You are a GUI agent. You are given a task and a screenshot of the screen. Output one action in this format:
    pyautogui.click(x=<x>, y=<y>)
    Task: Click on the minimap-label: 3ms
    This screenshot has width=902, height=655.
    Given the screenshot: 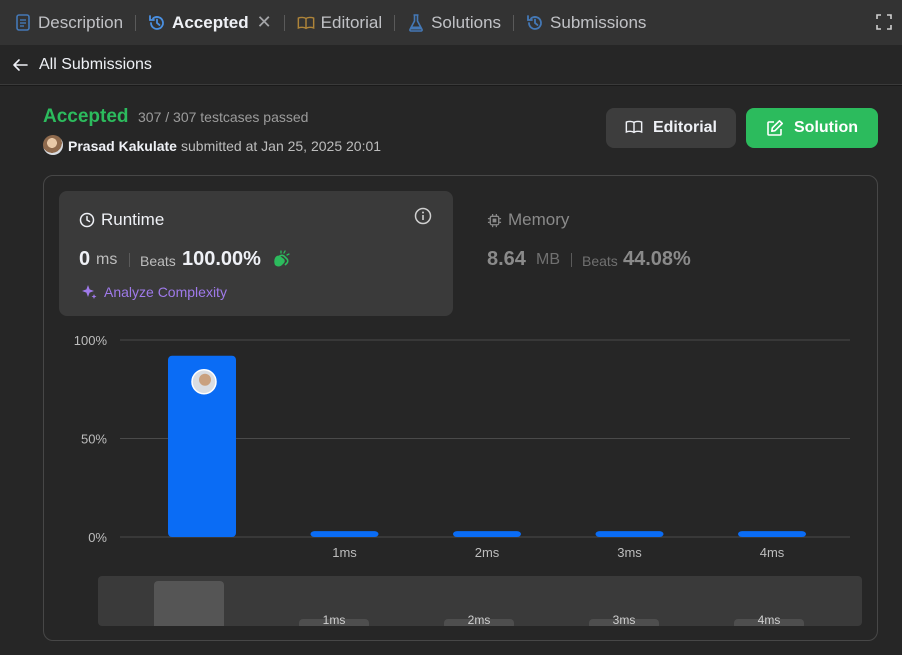 What is the action you would take?
    pyautogui.click(x=624, y=619)
    